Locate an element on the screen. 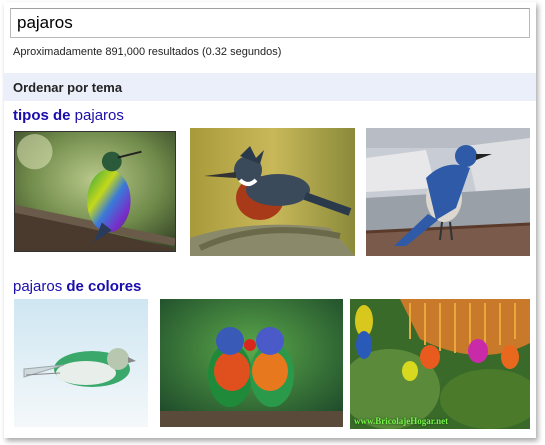 The height and width of the screenshot is (445, 545). search-input is located at coordinates (267, 23).